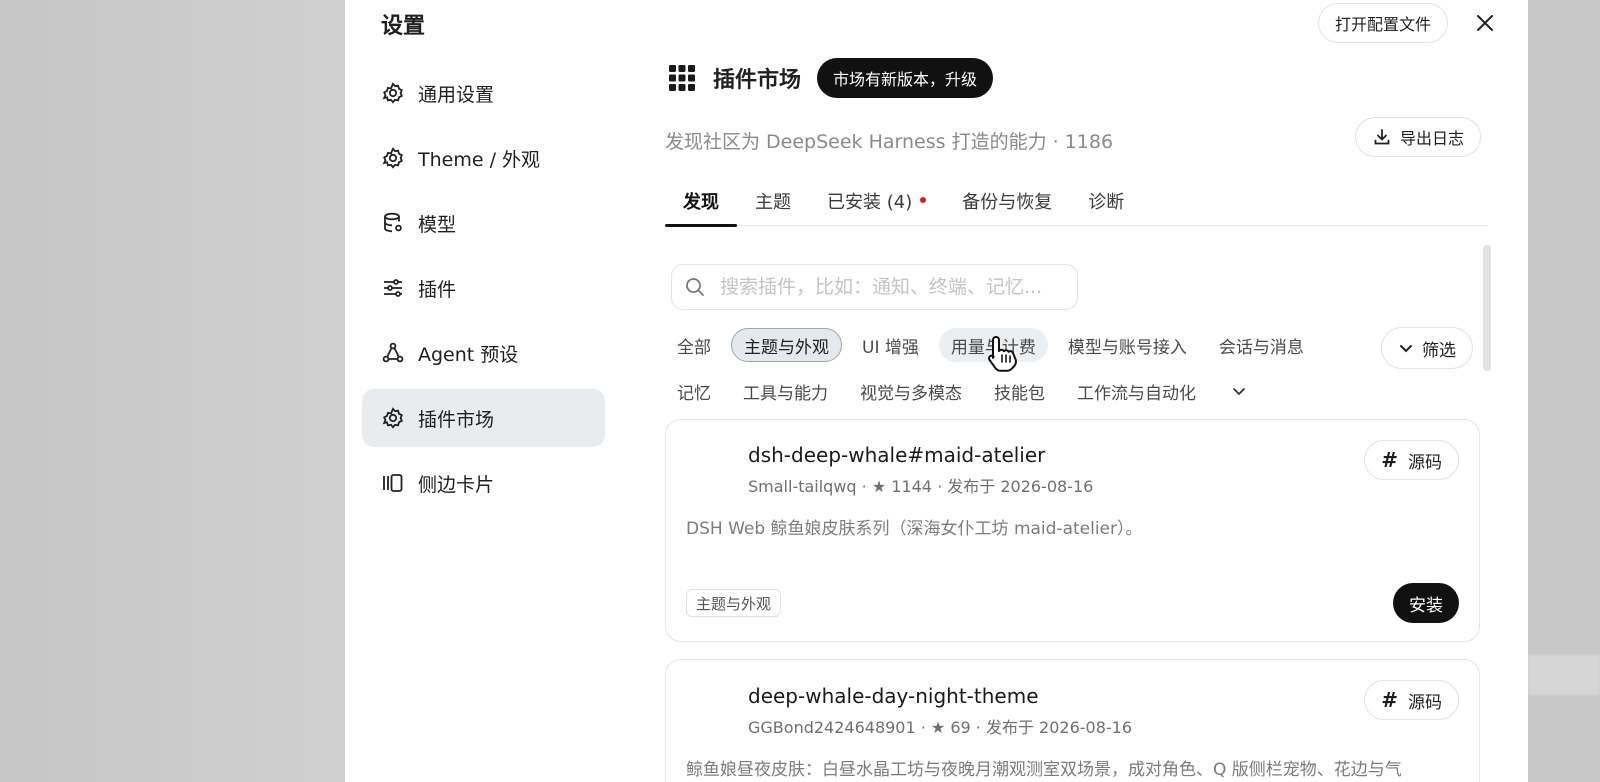 The image size is (1600, 782). What do you see at coordinates (889, 142) in the screenshot?
I see `market-subtitle: 发现社区为 DeepSeek Harness 打造的能力 · 1186` at bounding box center [889, 142].